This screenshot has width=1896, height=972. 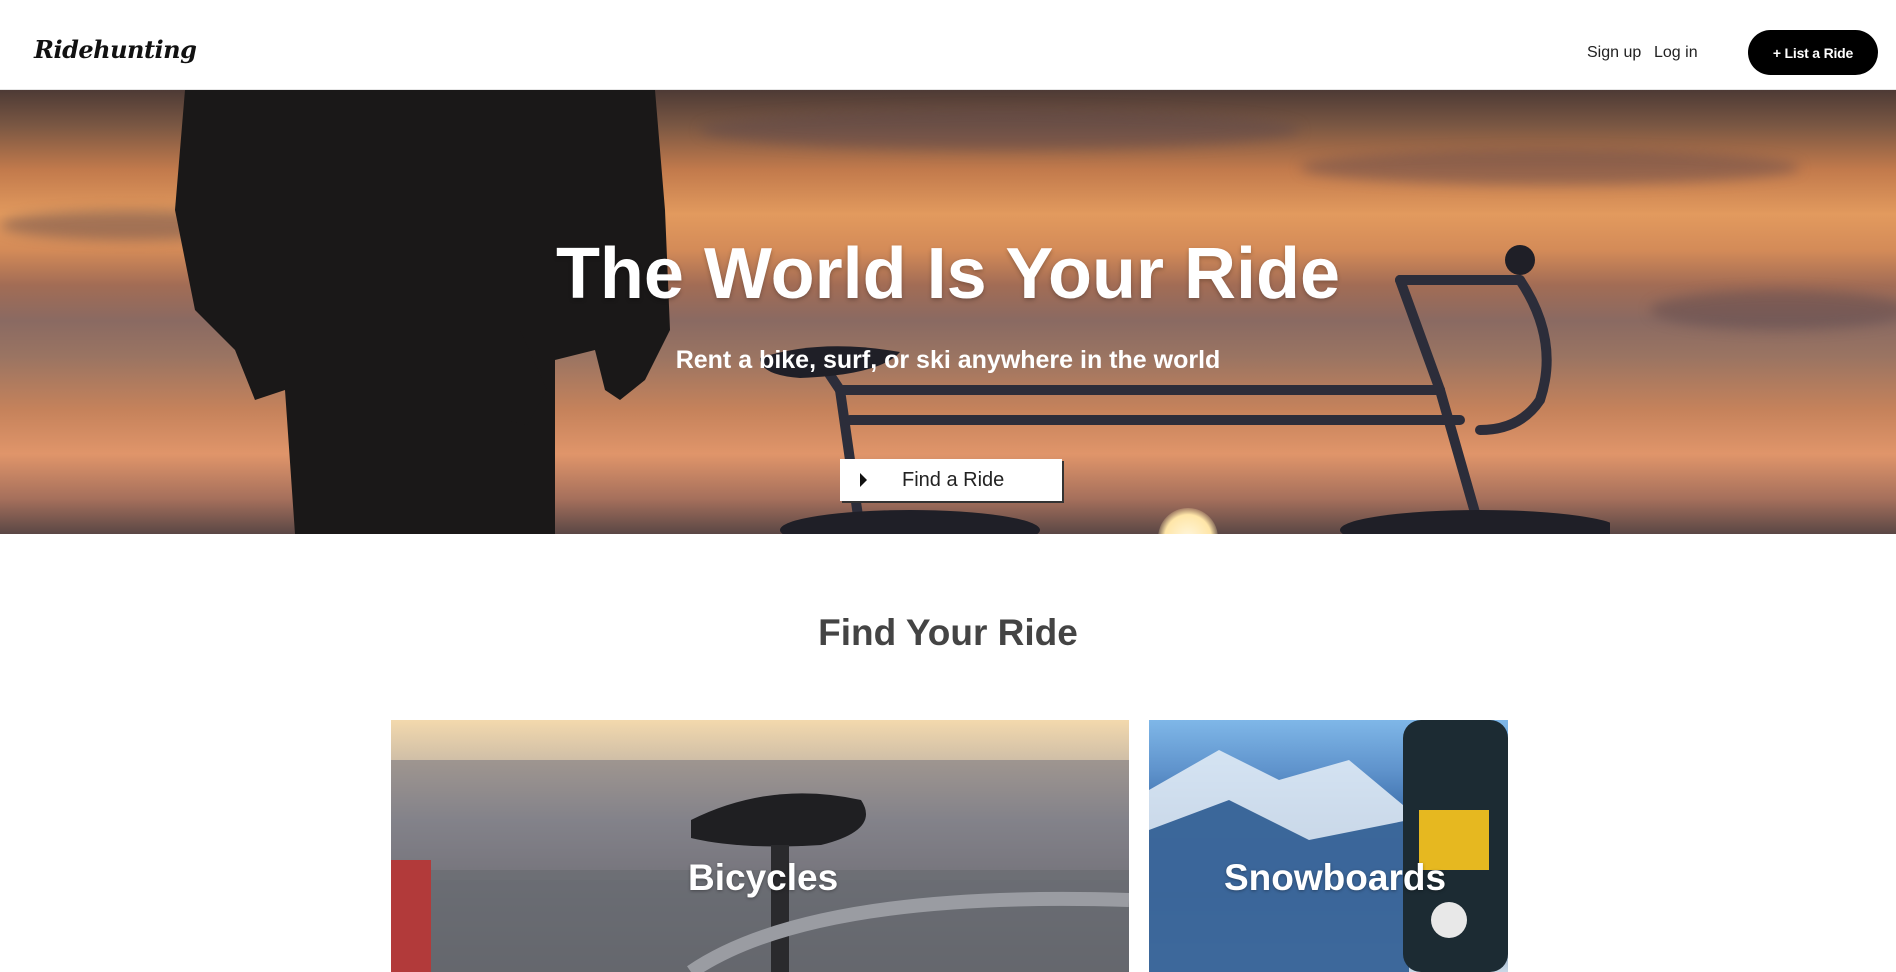 I want to click on site-header: Ridehunting Sign up Log in + List a Ride, so click(x=948, y=45).